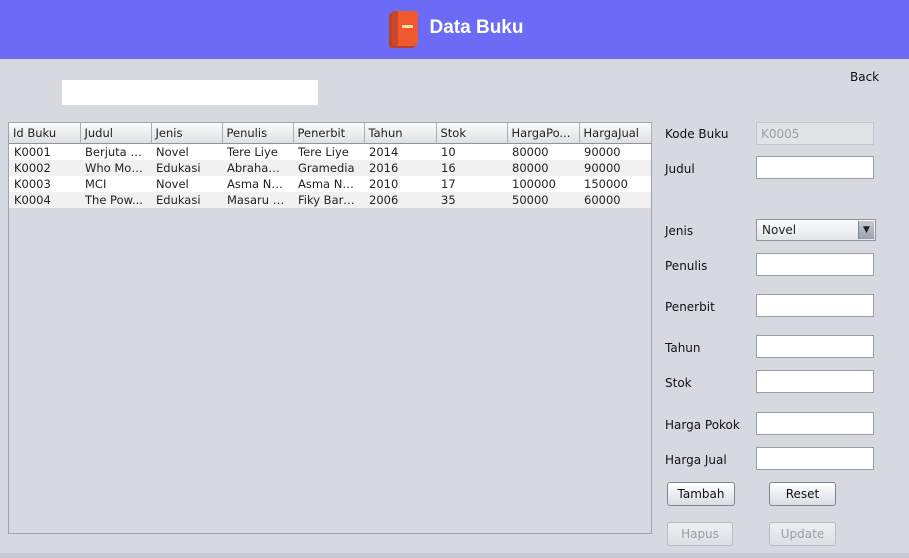  What do you see at coordinates (696, 460) in the screenshot?
I see `harga-jual-label: Harga Jual` at bounding box center [696, 460].